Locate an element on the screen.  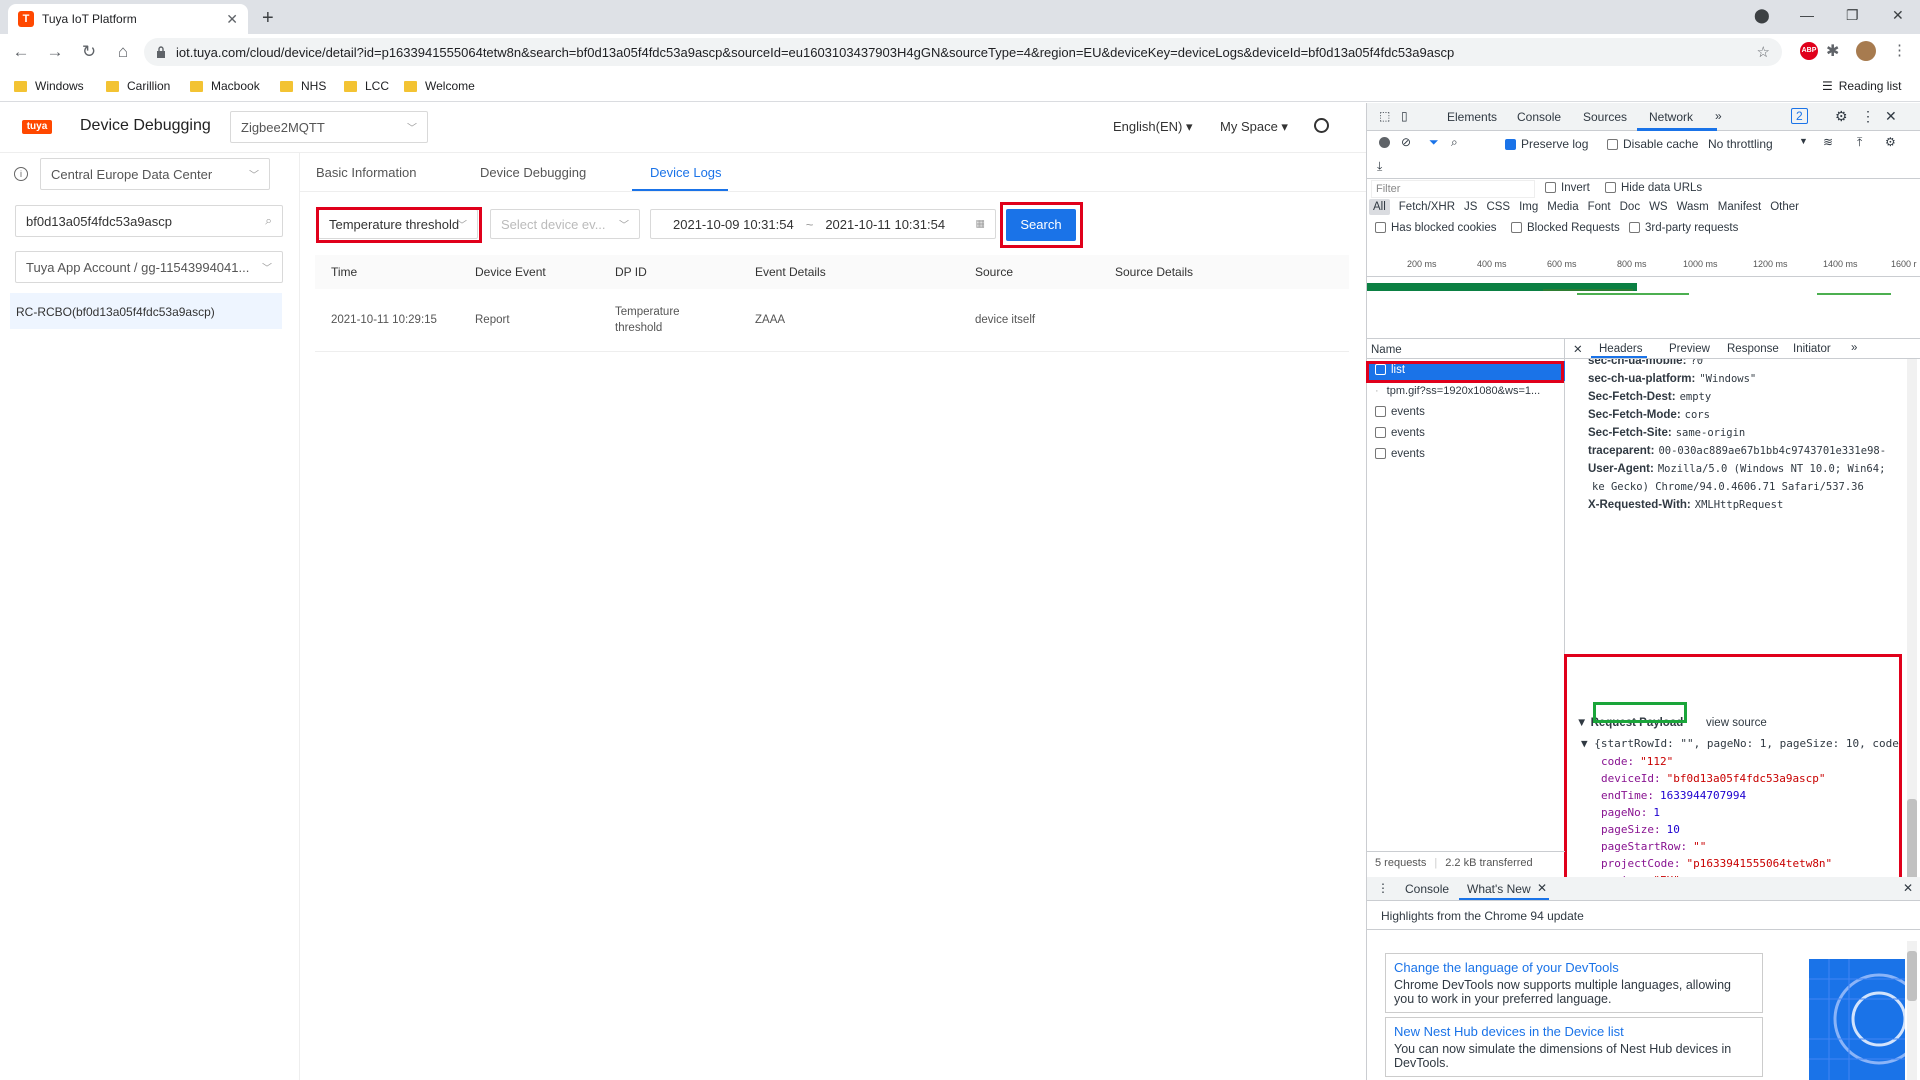
search-icon: ⌕ is located at coordinates (1454, 142).